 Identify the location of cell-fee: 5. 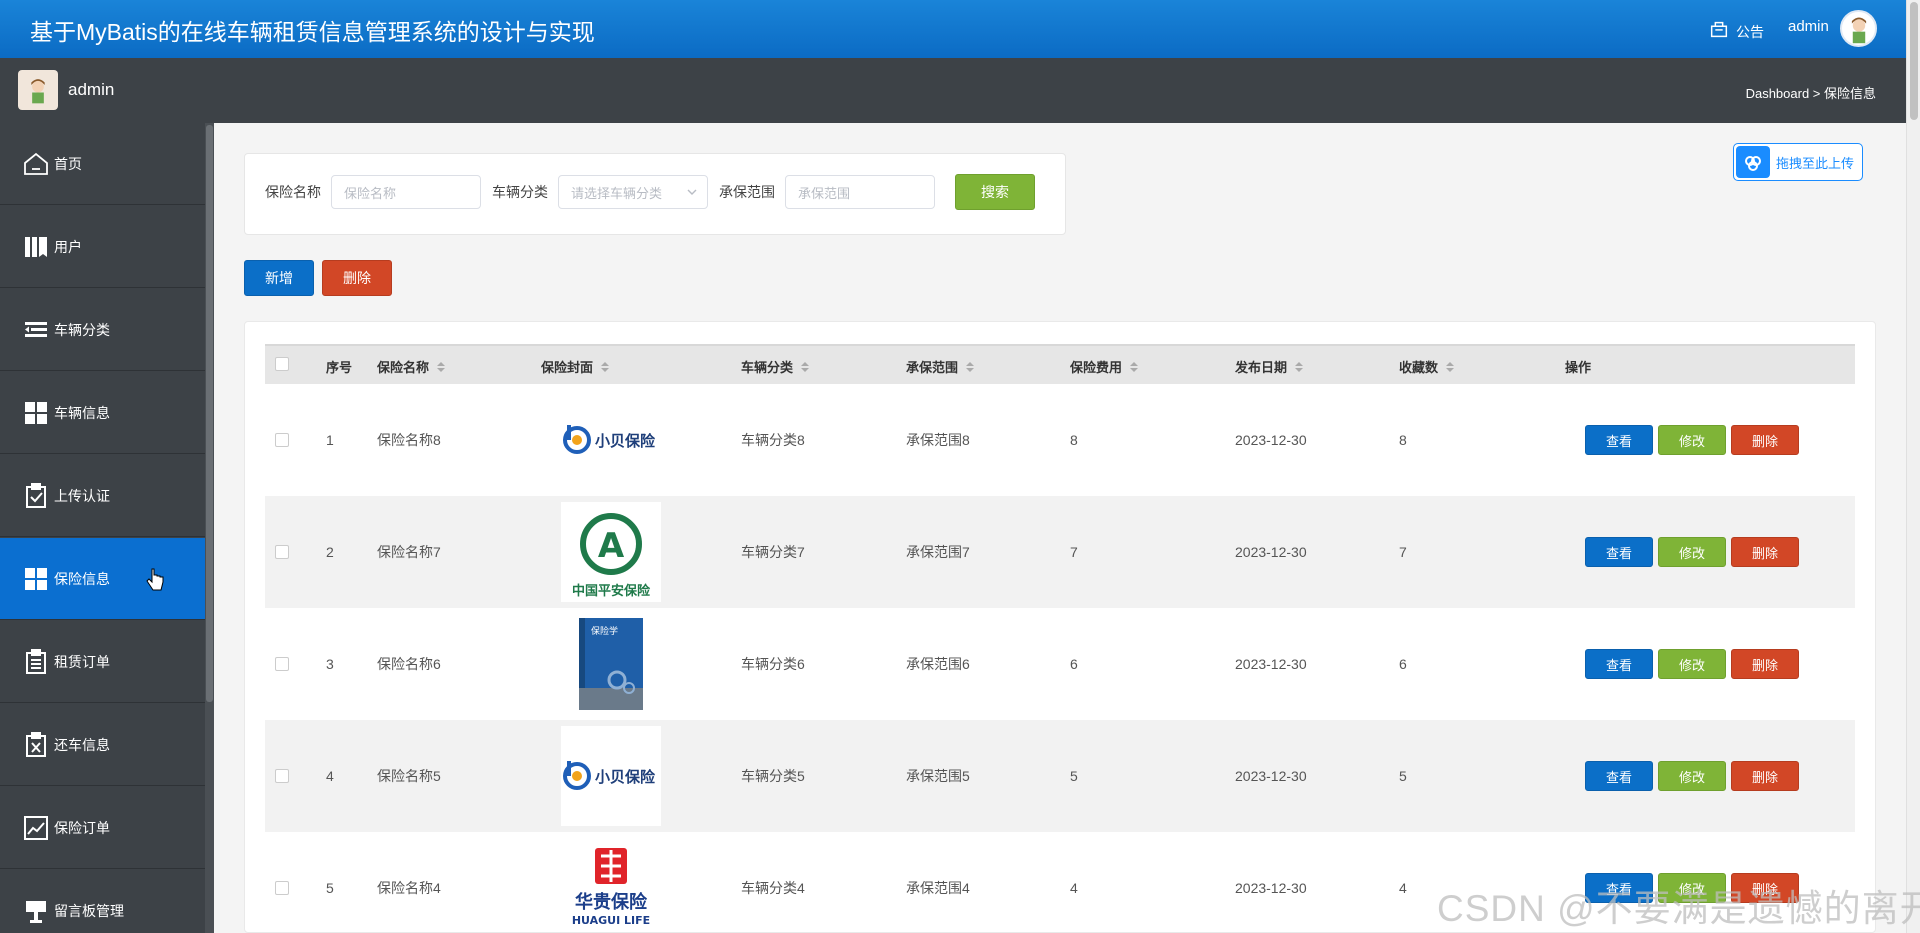
(1074, 776).